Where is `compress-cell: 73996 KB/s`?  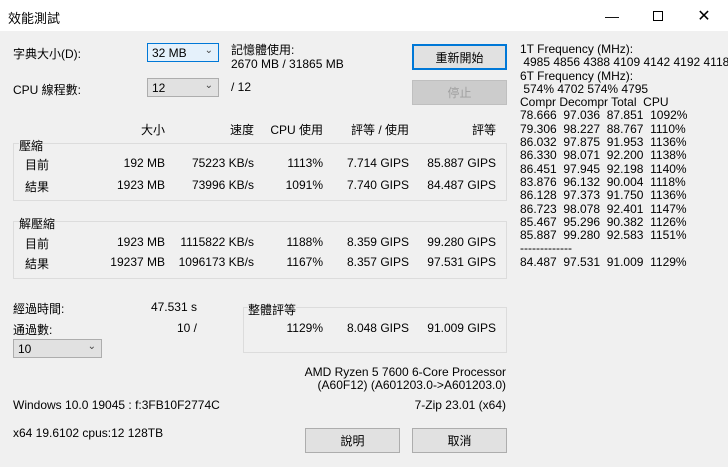
compress-cell: 73996 KB/s is located at coordinates (222, 185).